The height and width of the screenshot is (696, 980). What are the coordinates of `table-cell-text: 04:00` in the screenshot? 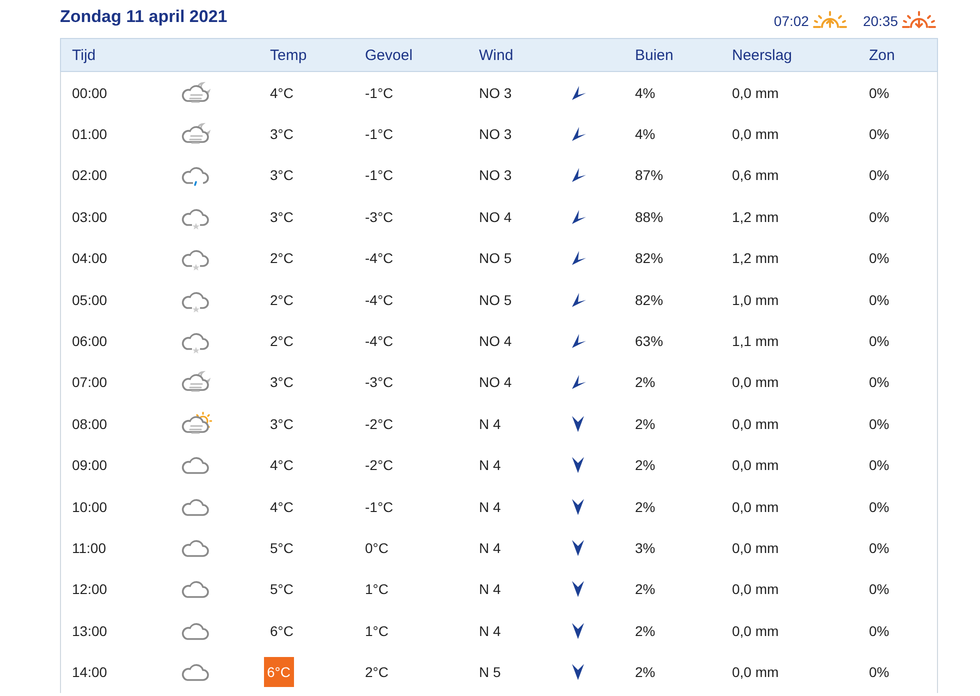 It's located at (89, 258).